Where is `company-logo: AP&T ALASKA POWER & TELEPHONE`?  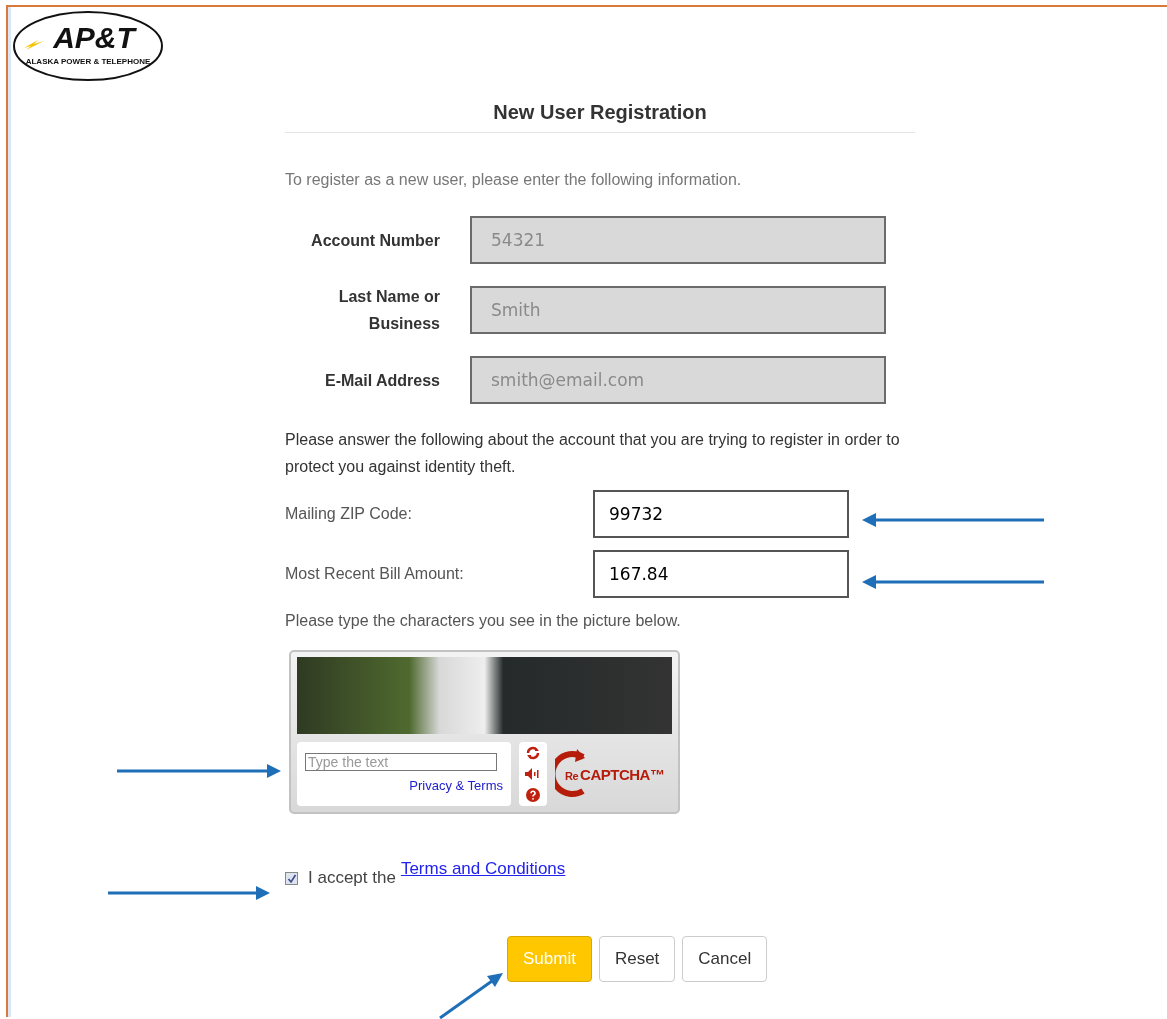
company-logo: AP&T ALASKA POWER & TELEPHONE is located at coordinates (88, 46).